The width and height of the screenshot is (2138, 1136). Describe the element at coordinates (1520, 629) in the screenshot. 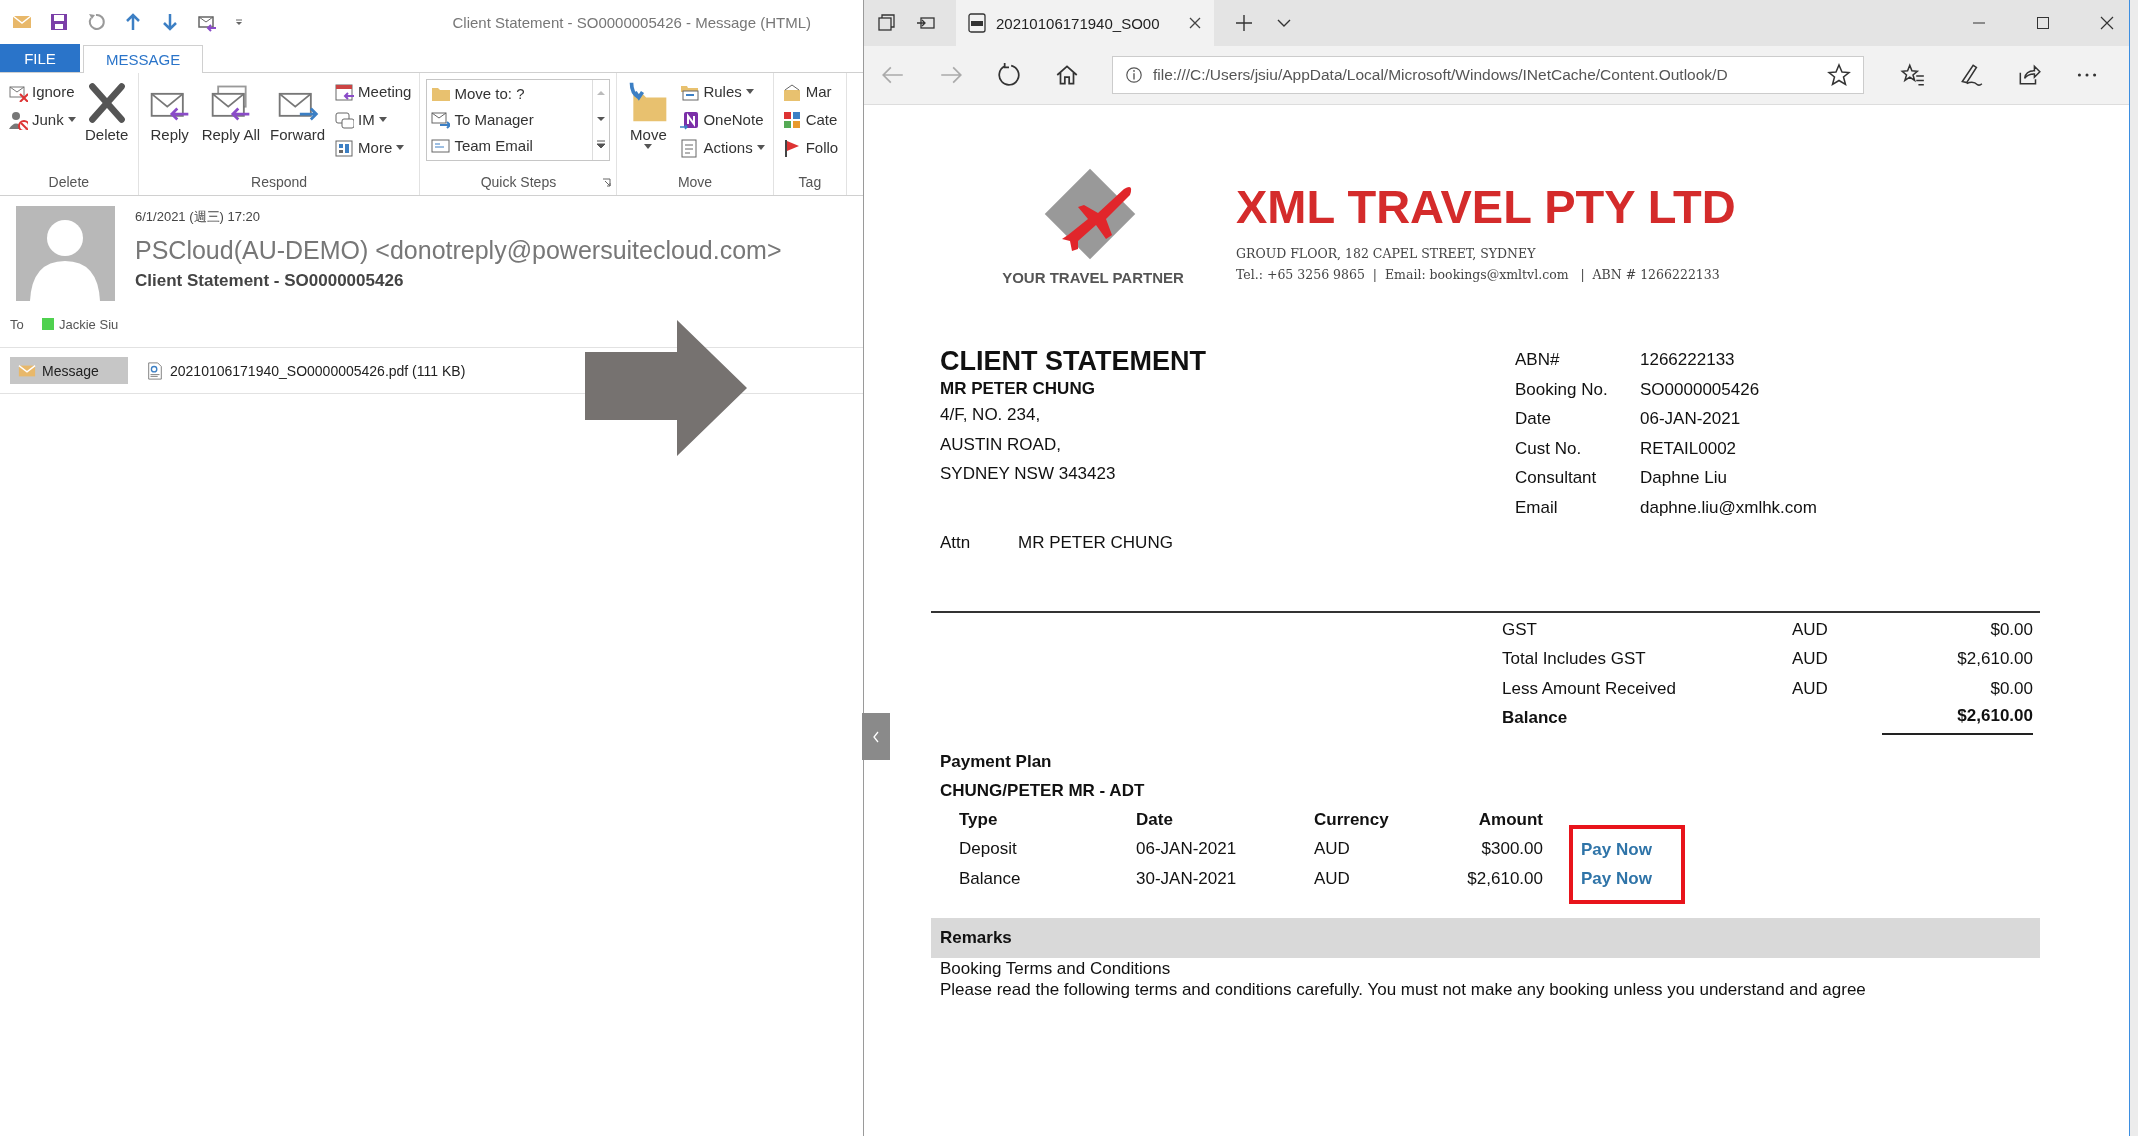

I see `total-label: GST` at that location.